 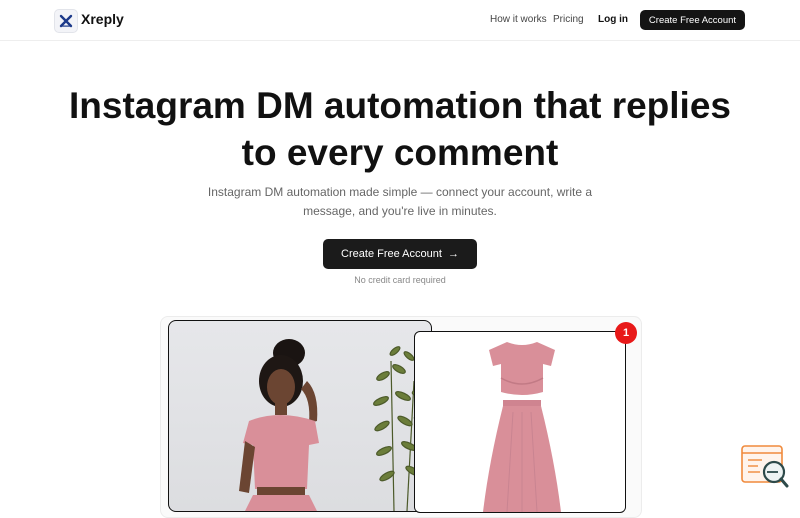 What do you see at coordinates (613, 19) in the screenshot?
I see `nav-link-login: Log in` at bounding box center [613, 19].